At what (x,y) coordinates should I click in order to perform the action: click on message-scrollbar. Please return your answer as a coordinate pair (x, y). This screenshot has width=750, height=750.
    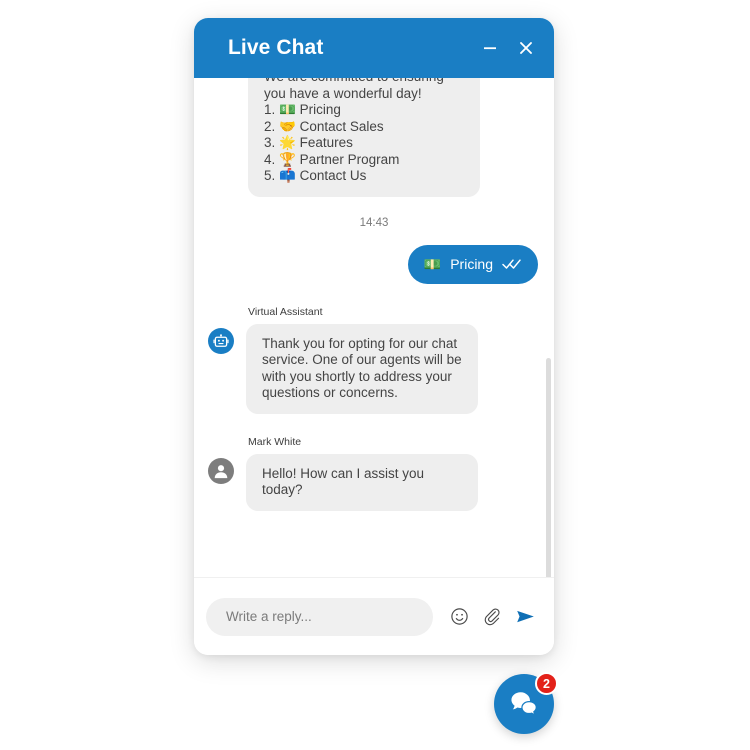
    Looking at the image, I should click on (549, 327).